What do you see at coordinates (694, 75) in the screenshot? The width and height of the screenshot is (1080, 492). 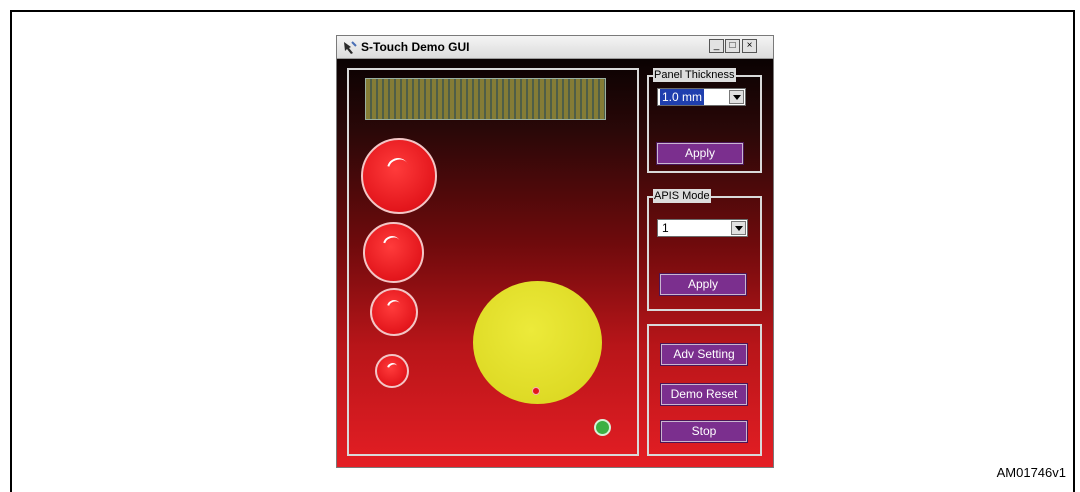 I see `panel-thickness-label: Panel Thickness` at bounding box center [694, 75].